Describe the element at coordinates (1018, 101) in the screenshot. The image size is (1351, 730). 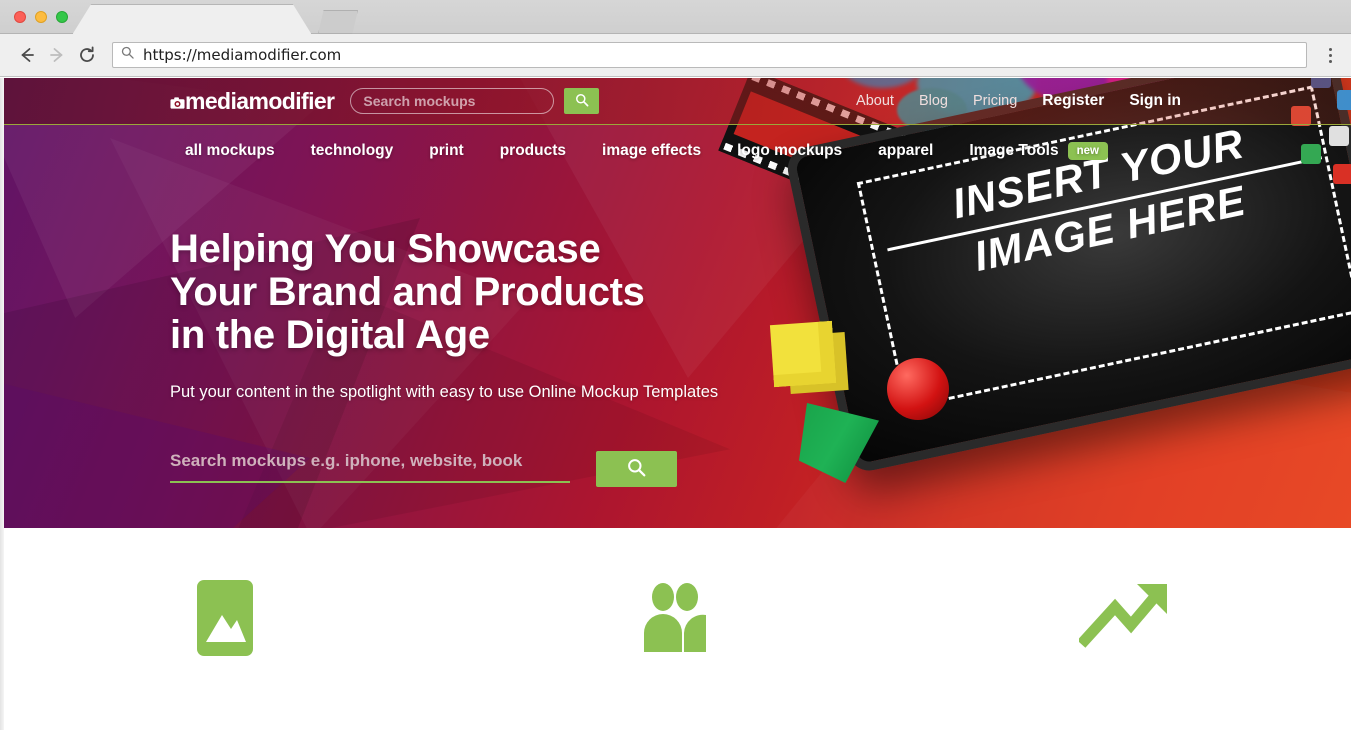
I see `header-nav: About Blog Pricing Register Sign in` at that location.